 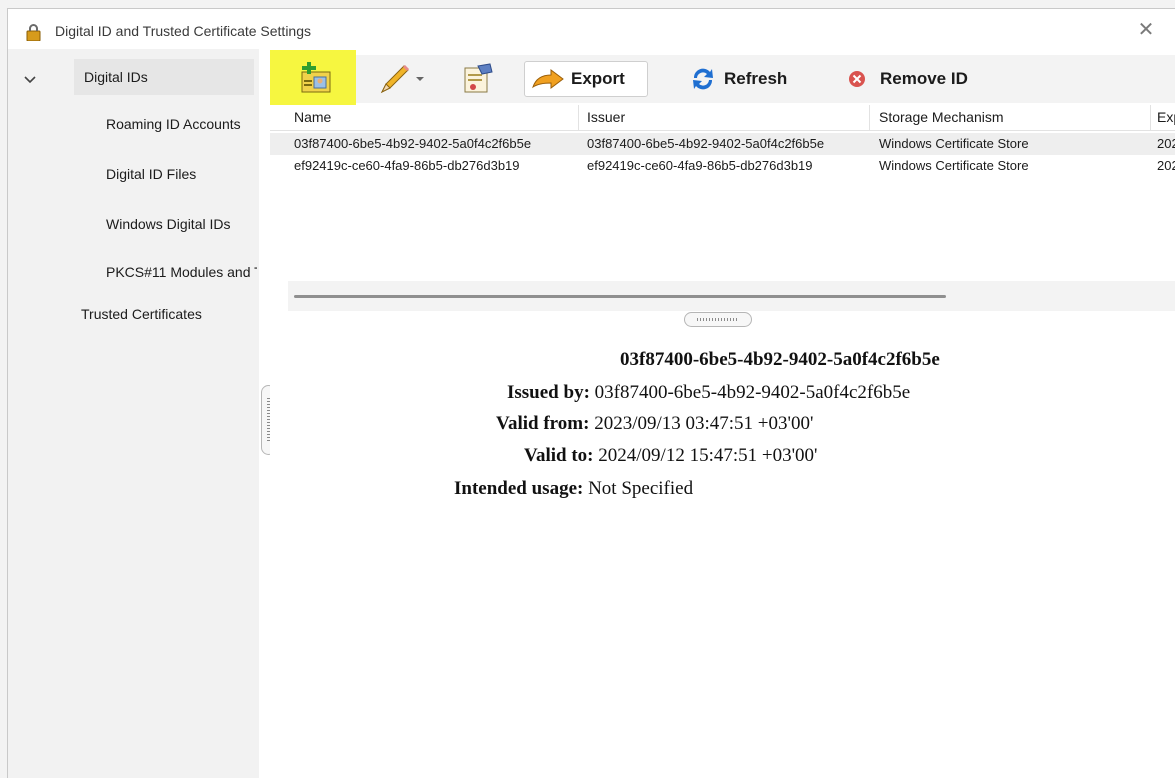 What do you see at coordinates (394, 79) in the screenshot?
I see `pencil-icon` at bounding box center [394, 79].